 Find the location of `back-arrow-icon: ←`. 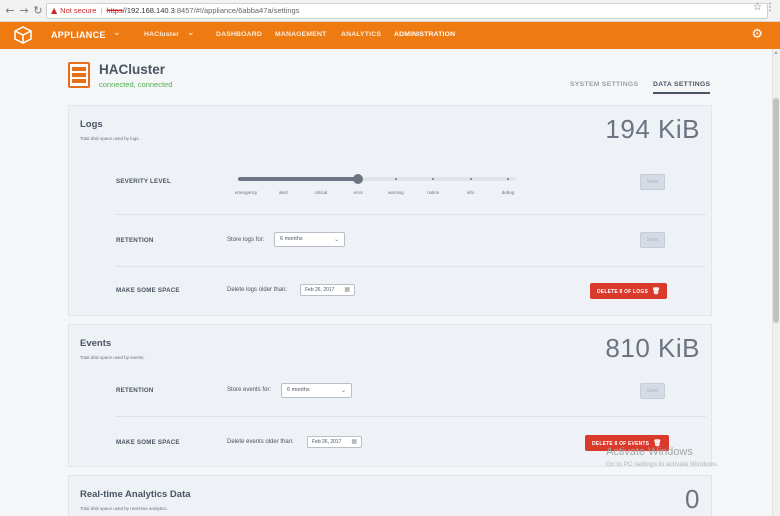

back-arrow-icon: ← is located at coordinates (10, 11).